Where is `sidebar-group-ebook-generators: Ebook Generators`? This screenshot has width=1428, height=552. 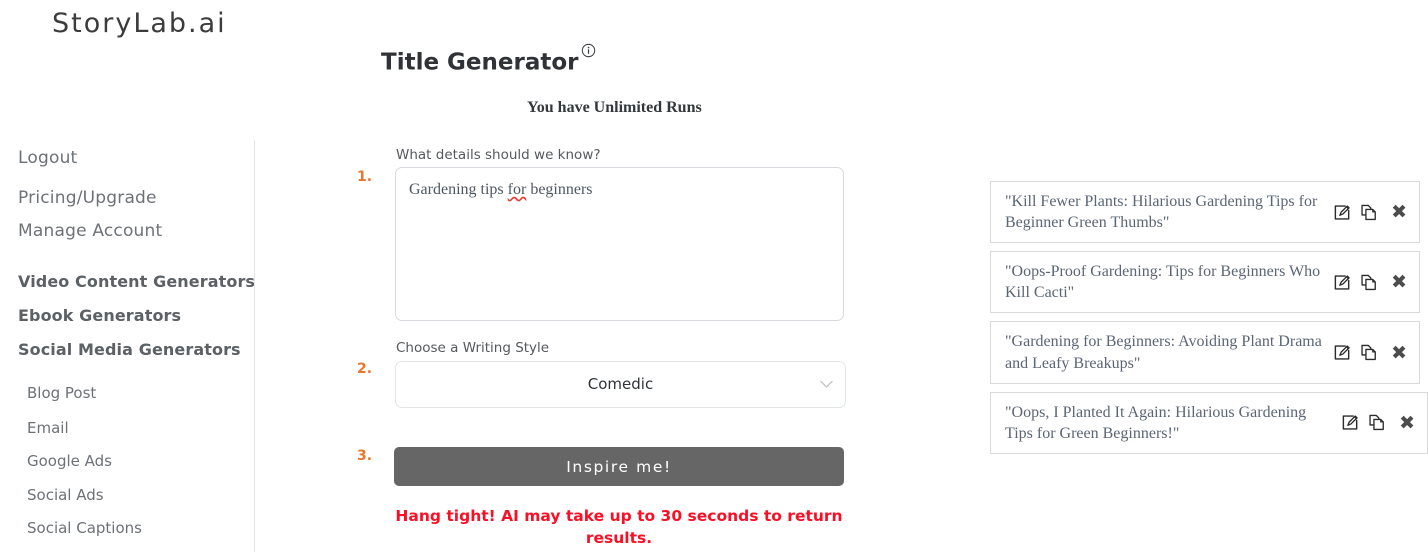
sidebar-group-ebook-generators: Ebook Generators is located at coordinates (99, 315).